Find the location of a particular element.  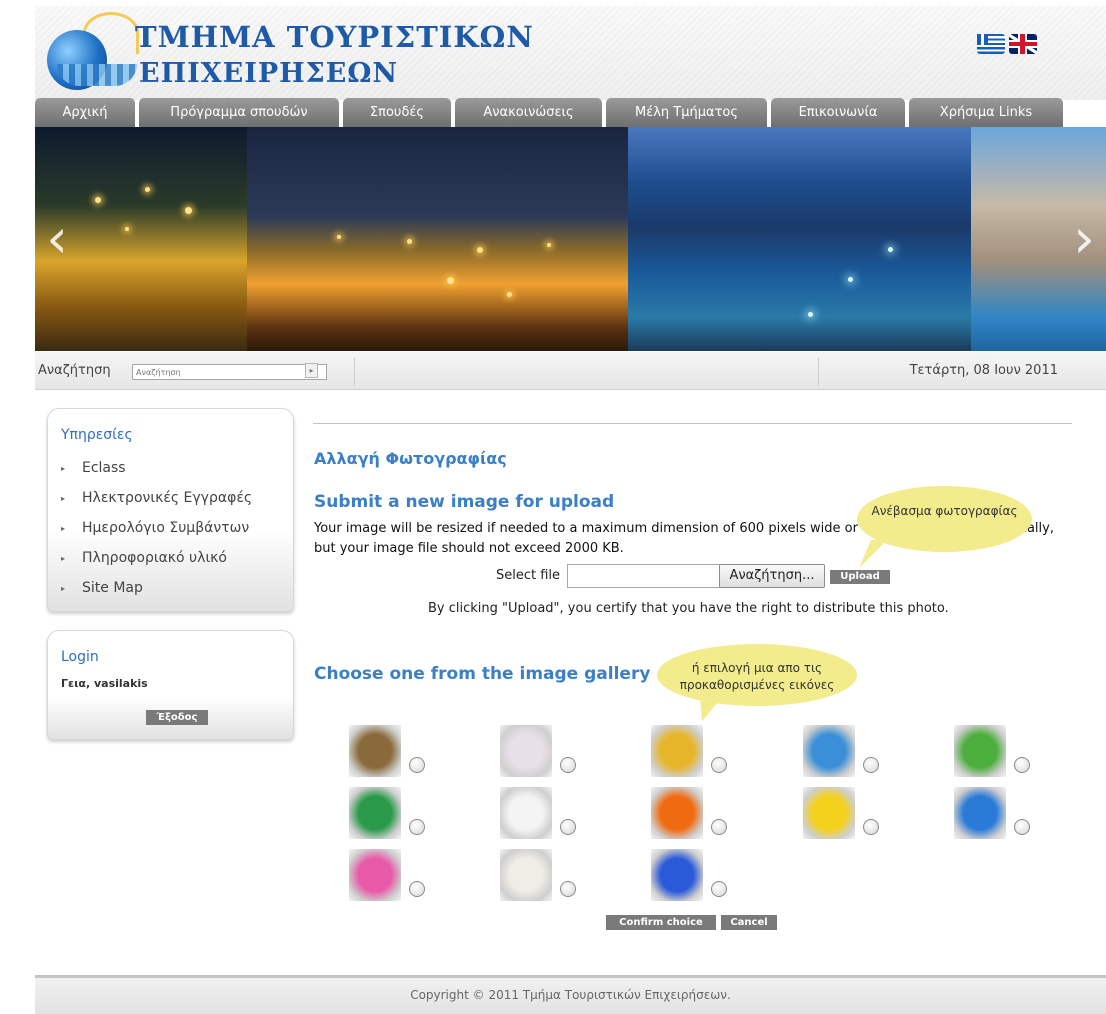

user-greeting: Γεια, vasilakis is located at coordinates (104, 683).